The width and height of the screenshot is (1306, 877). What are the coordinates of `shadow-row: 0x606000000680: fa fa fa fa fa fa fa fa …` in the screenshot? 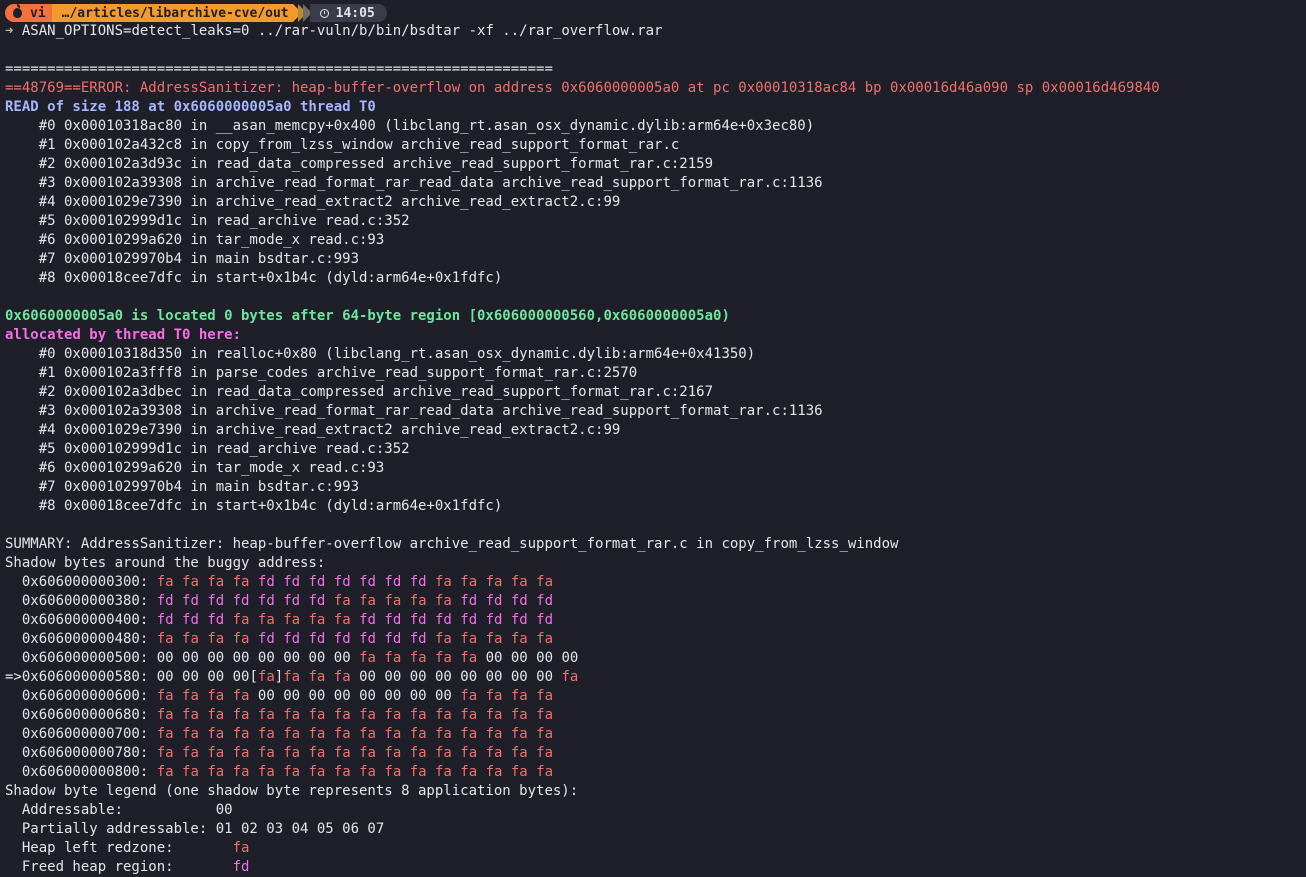 It's located at (582, 715).